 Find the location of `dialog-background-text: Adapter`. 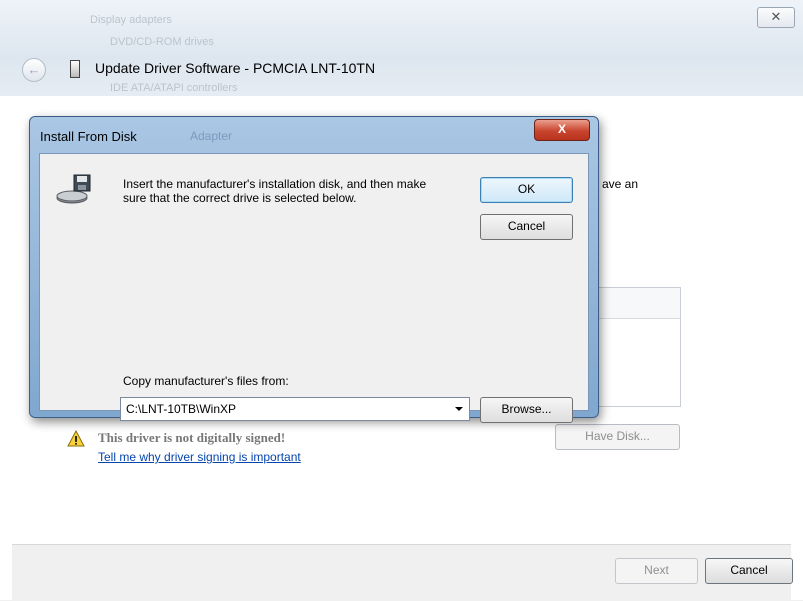

dialog-background-text: Adapter is located at coordinates (211, 136).